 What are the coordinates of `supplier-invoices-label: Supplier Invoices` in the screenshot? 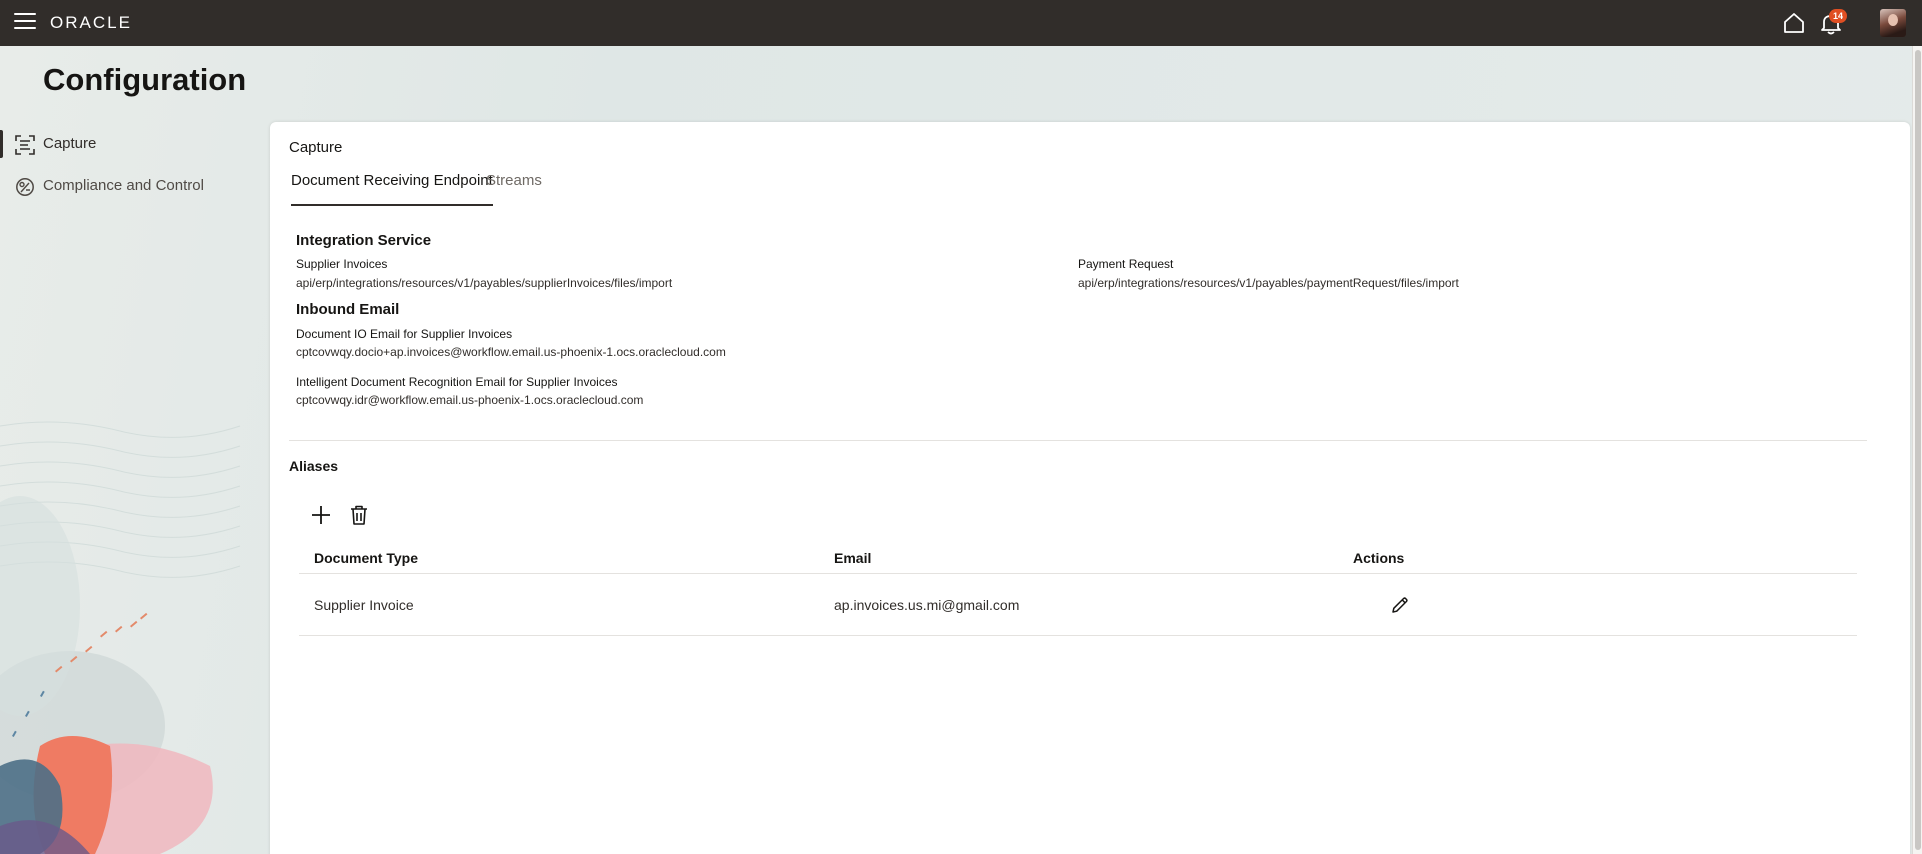 It's located at (342, 264).